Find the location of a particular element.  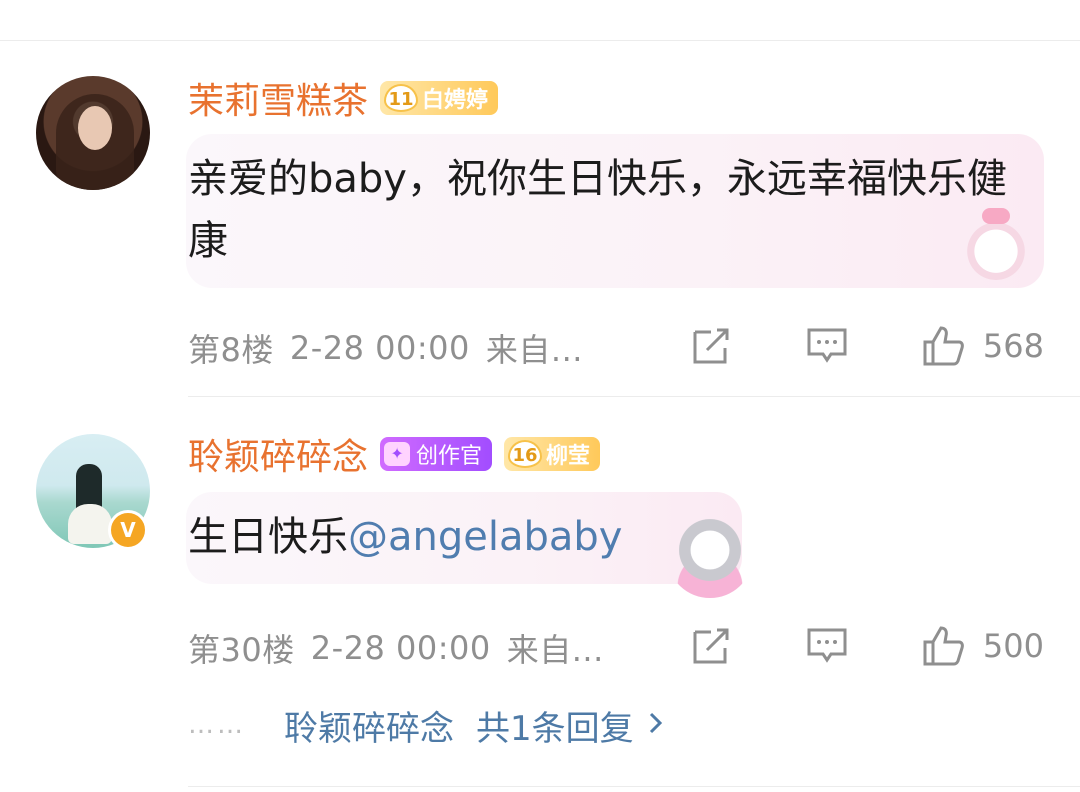

fan-label: 柳莹 is located at coordinates (568, 456).